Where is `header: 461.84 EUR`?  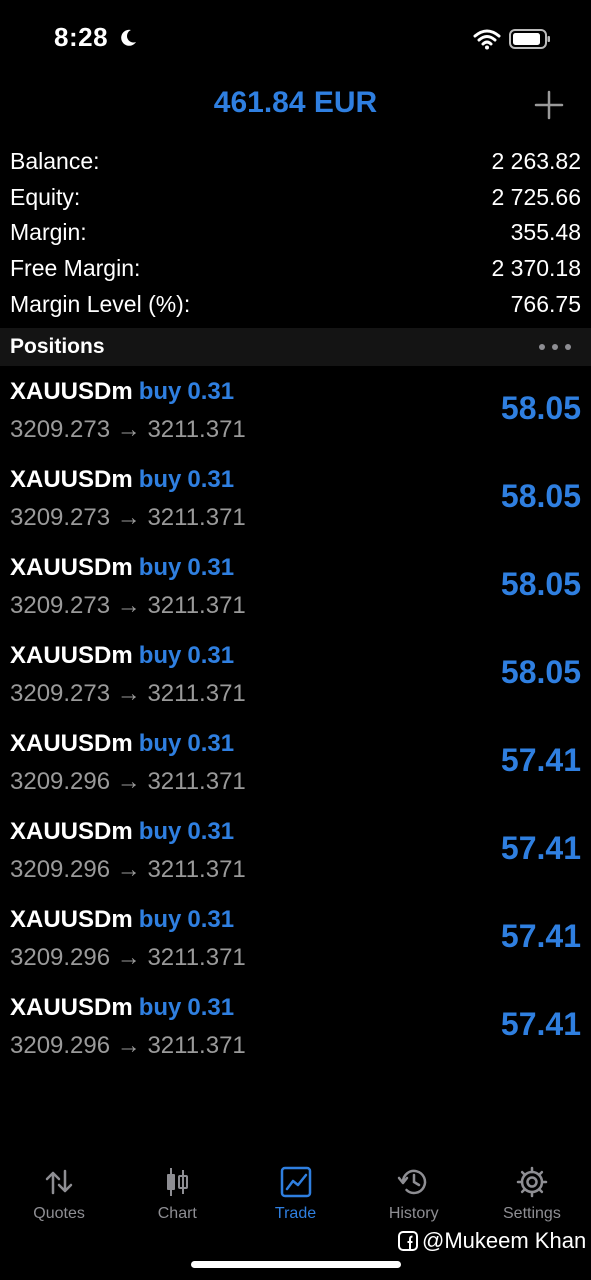 header: 461.84 EUR is located at coordinates (295, 105).